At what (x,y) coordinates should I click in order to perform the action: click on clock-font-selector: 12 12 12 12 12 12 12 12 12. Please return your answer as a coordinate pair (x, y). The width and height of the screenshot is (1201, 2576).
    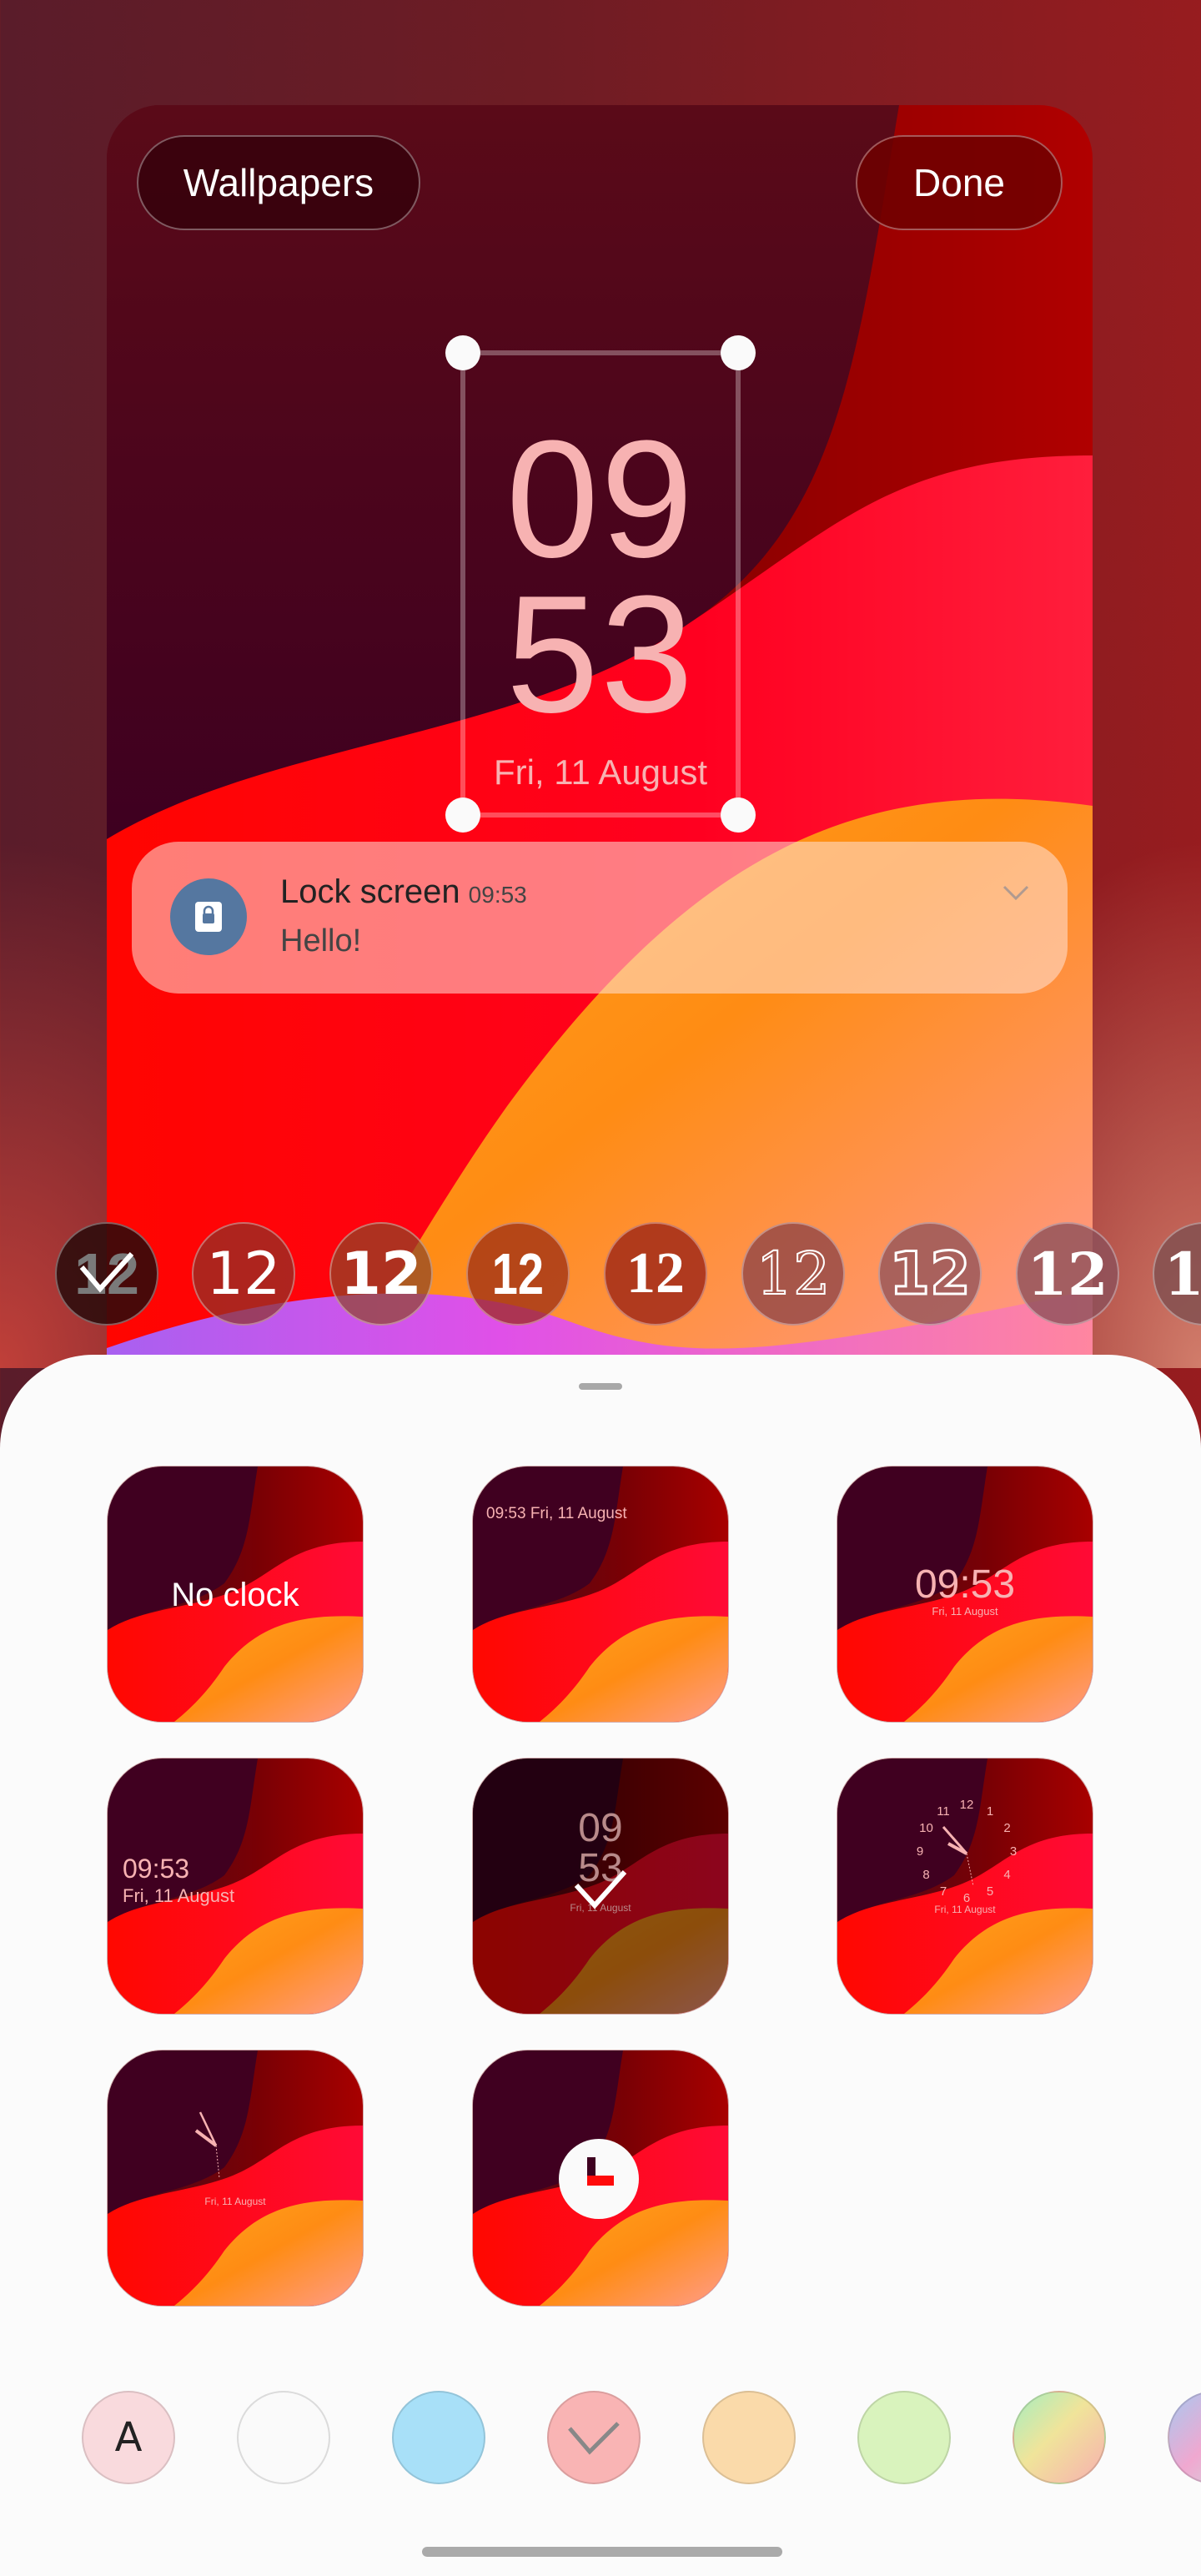
    Looking at the image, I should click on (601, 1275).